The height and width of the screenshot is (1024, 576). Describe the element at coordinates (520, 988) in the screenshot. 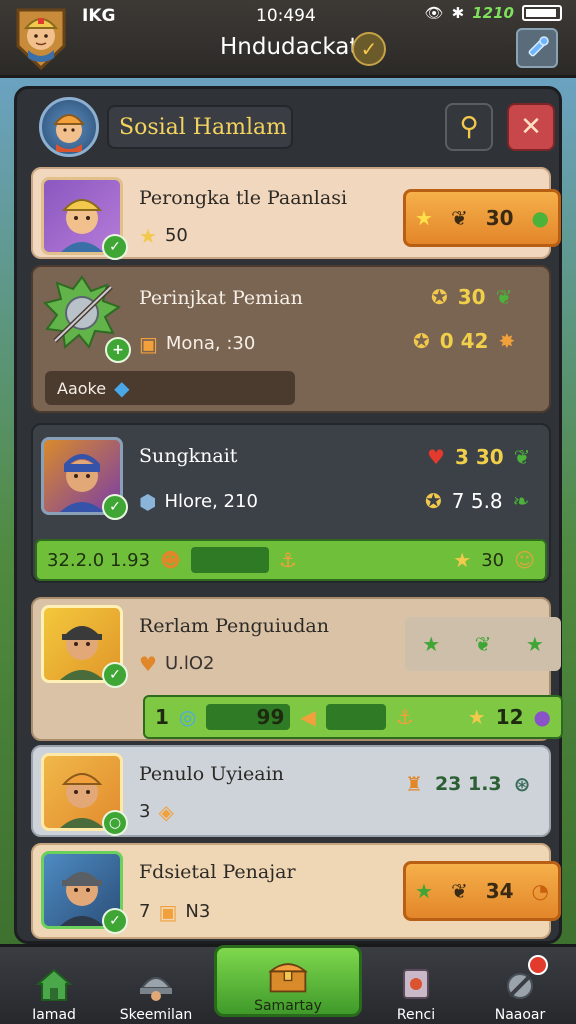

I see `nav-settings: Naaoar` at that location.